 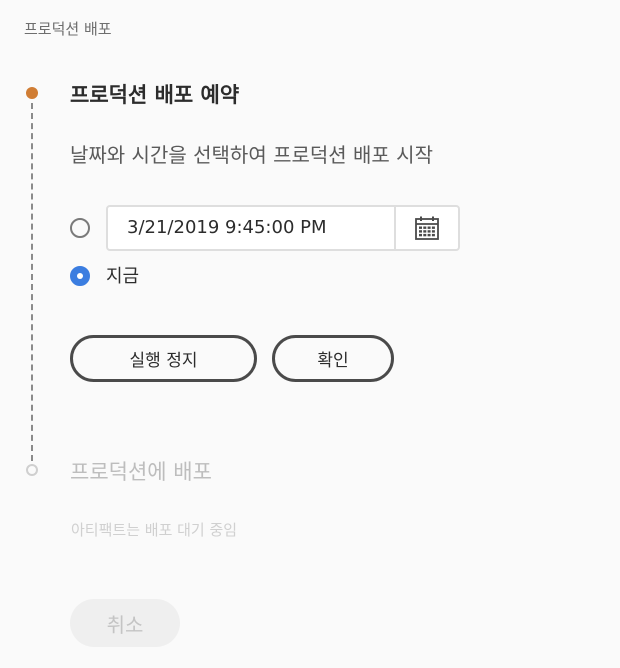 I want to click on now-radio-dot, so click(x=80, y=276).